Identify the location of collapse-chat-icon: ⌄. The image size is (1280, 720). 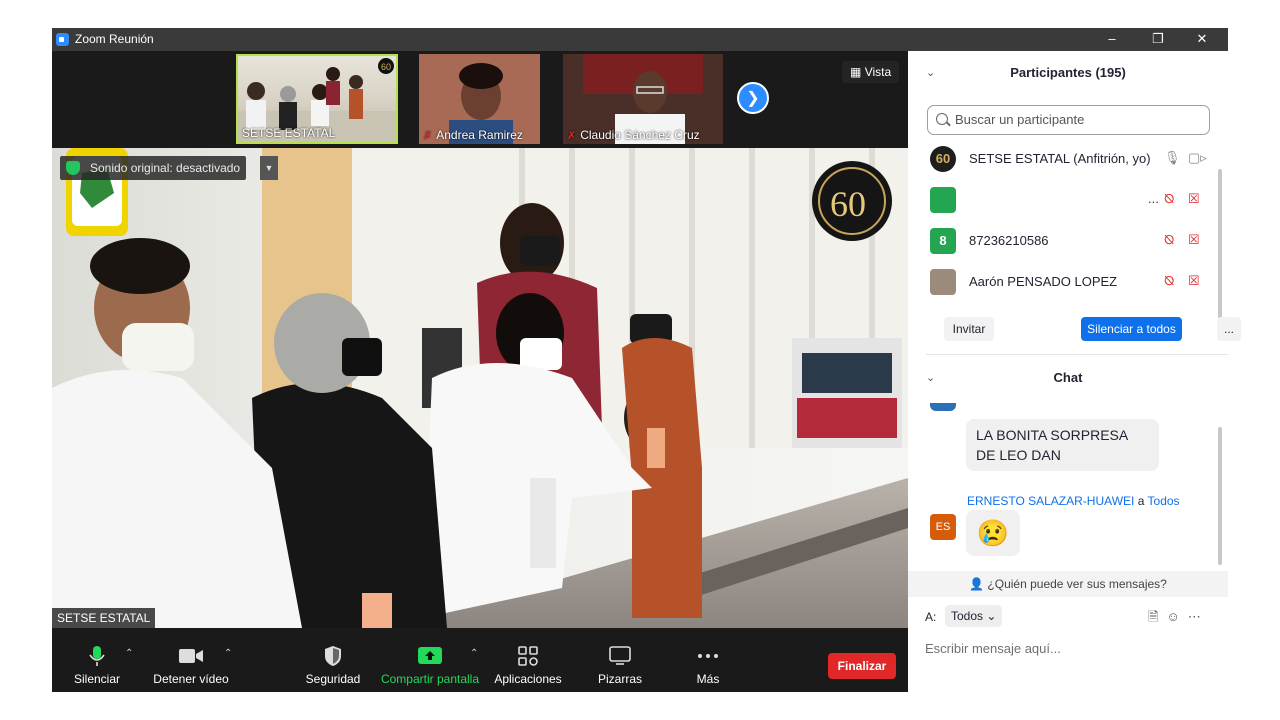
(930, 378).